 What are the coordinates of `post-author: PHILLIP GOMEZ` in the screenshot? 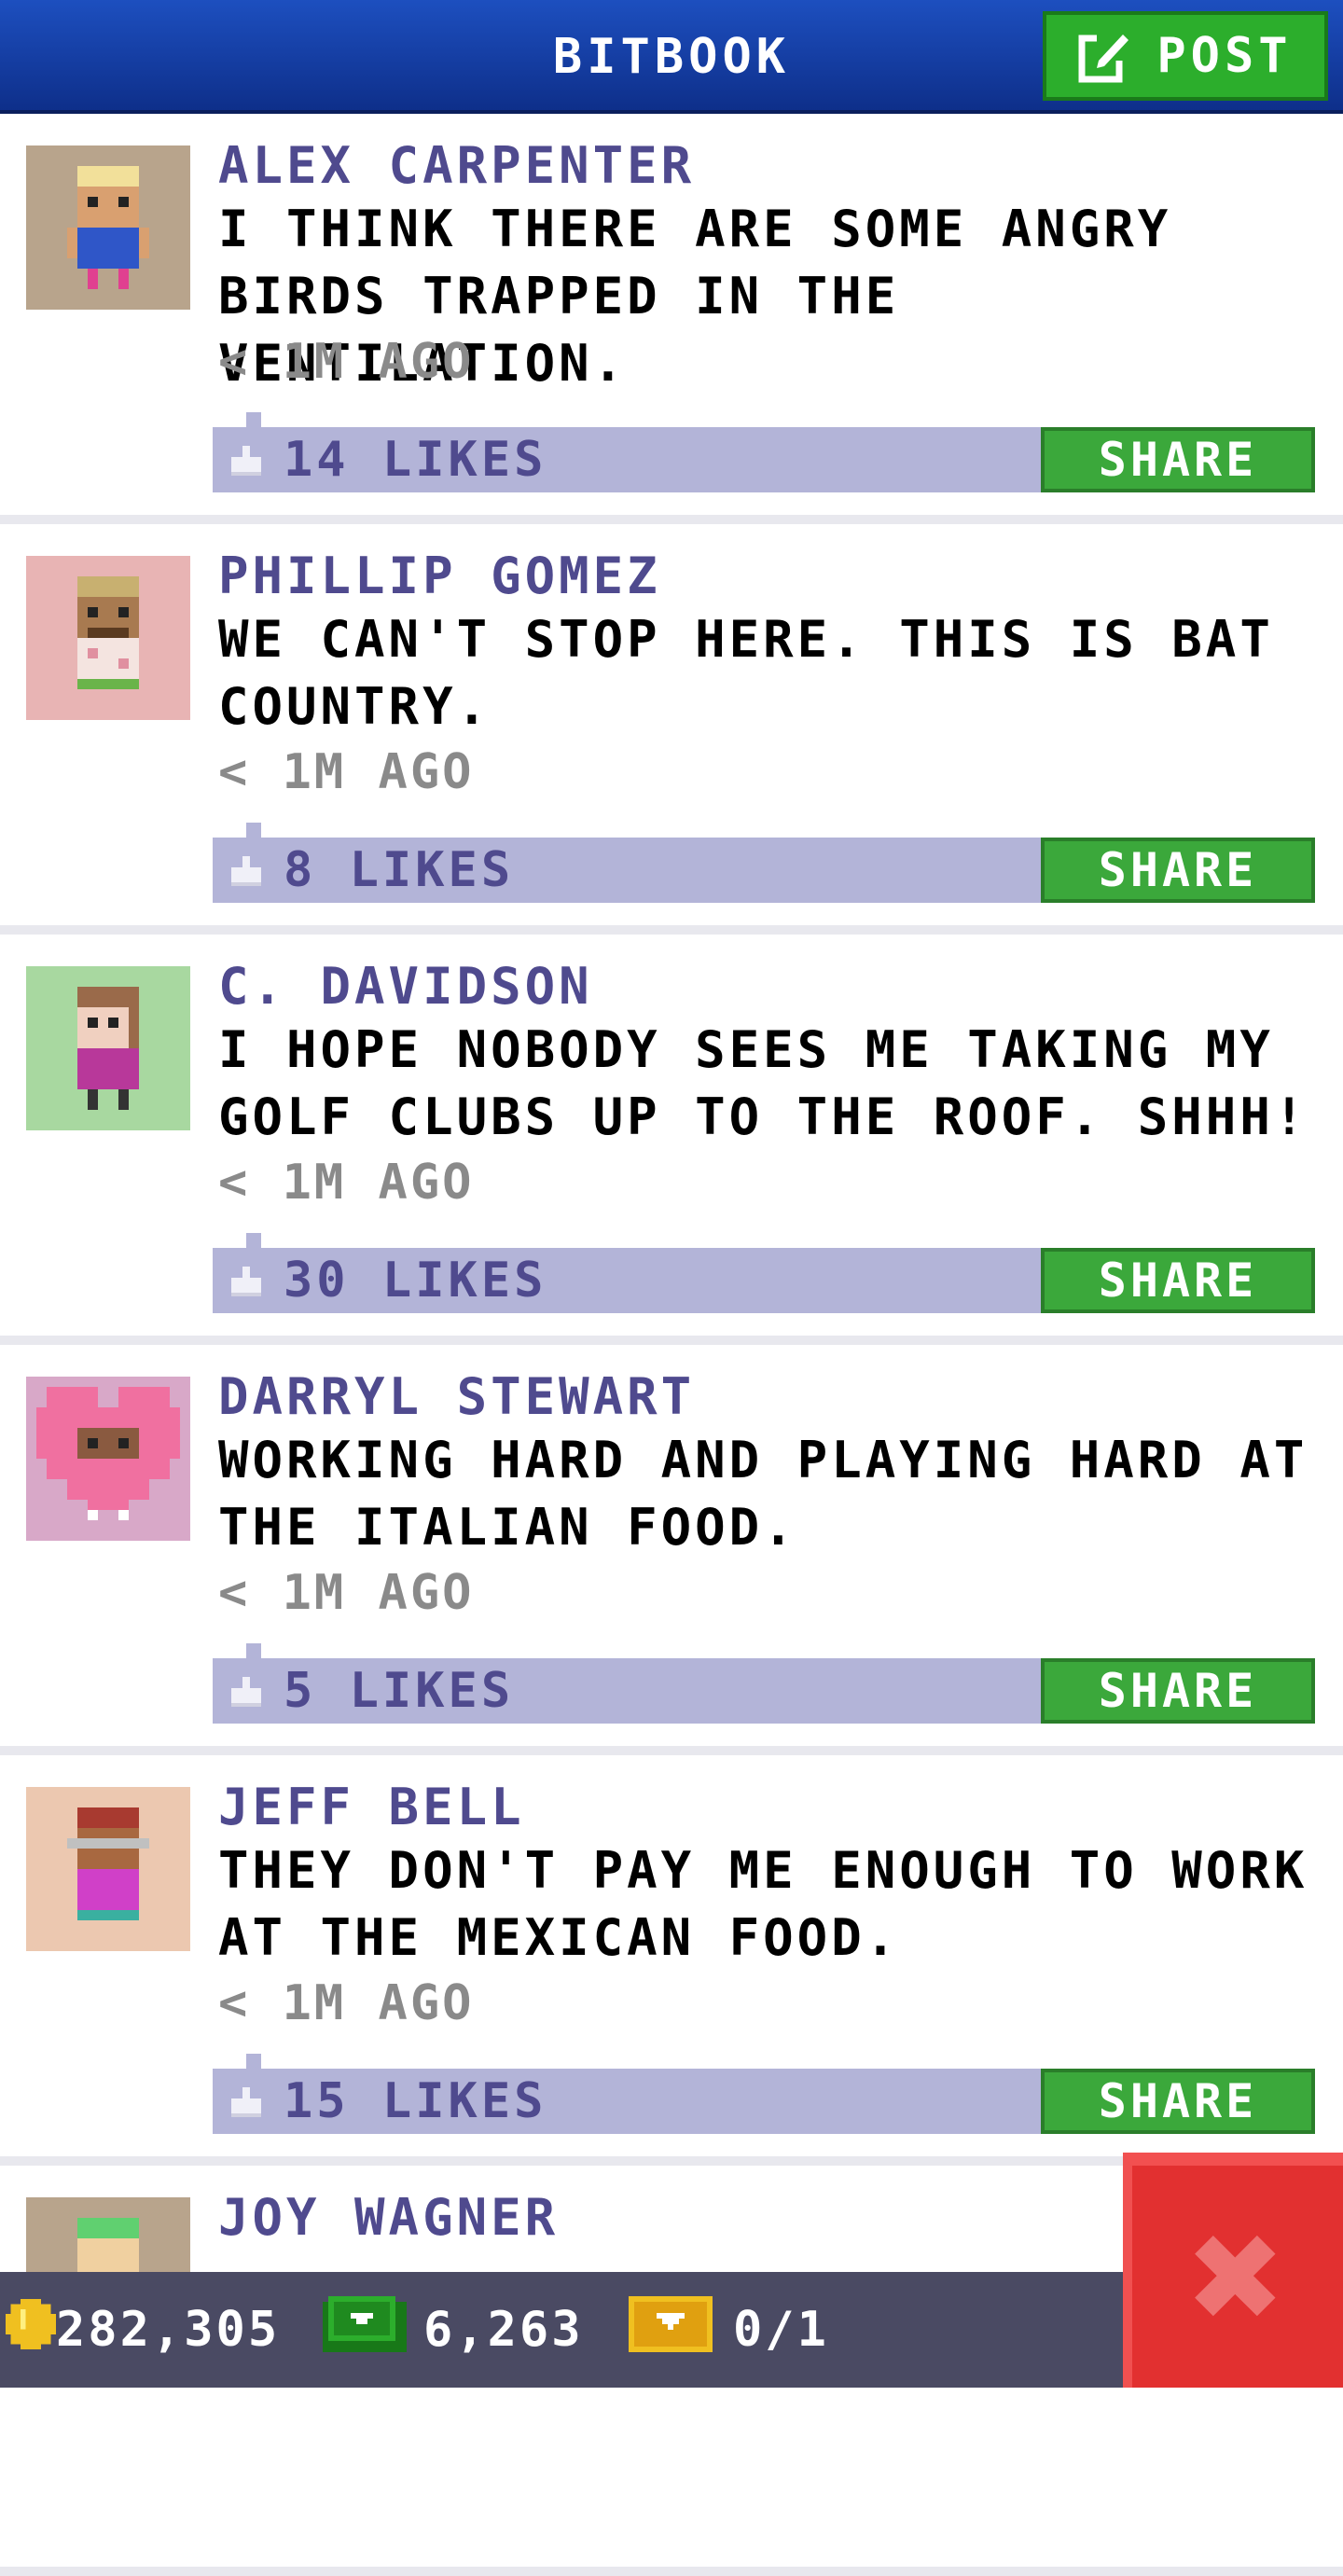 It's located at (440, 576).